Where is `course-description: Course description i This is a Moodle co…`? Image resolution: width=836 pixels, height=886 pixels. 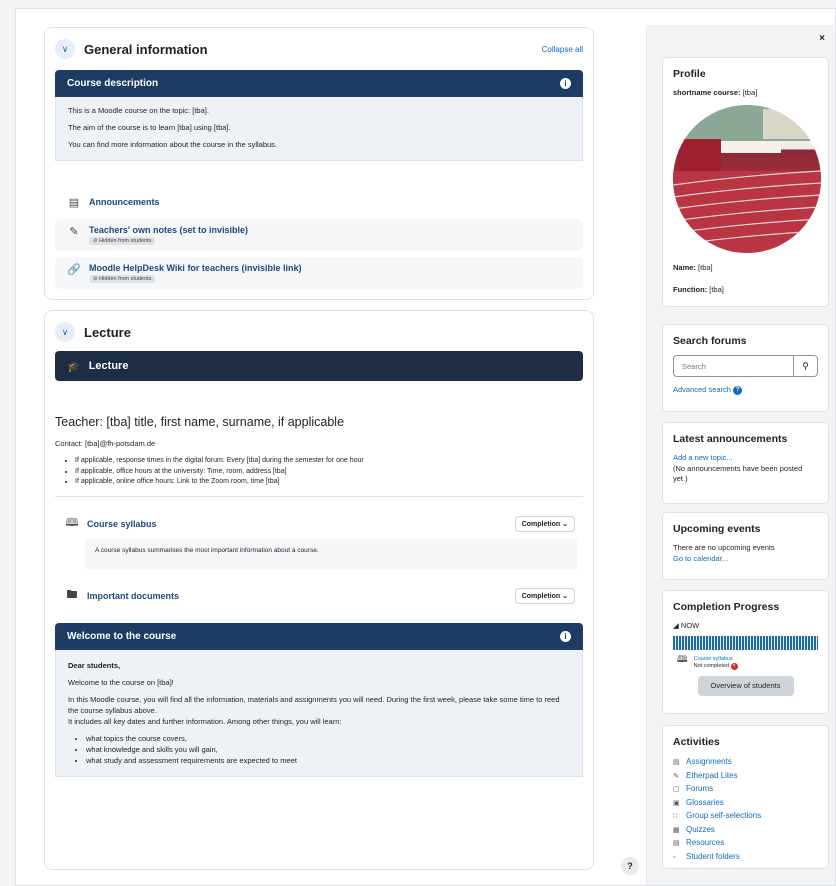 course-description: Course description i This is a Moodle co… is located at coordinates (319, 115).